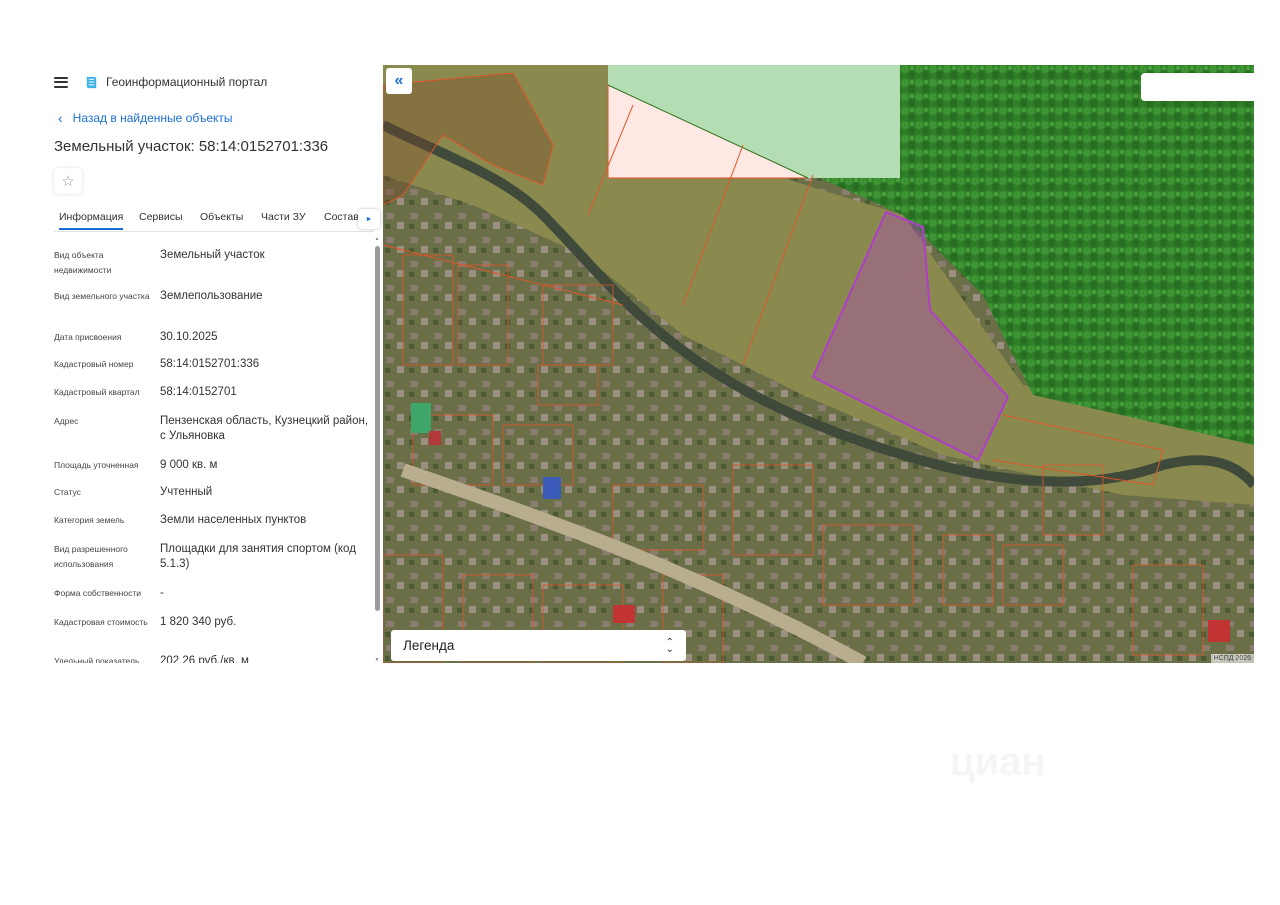  Describe the element at coordinates (191, 146) in the screenshot. I see `page-title: Земельный участок: 58:14:0152701:336` at that location.